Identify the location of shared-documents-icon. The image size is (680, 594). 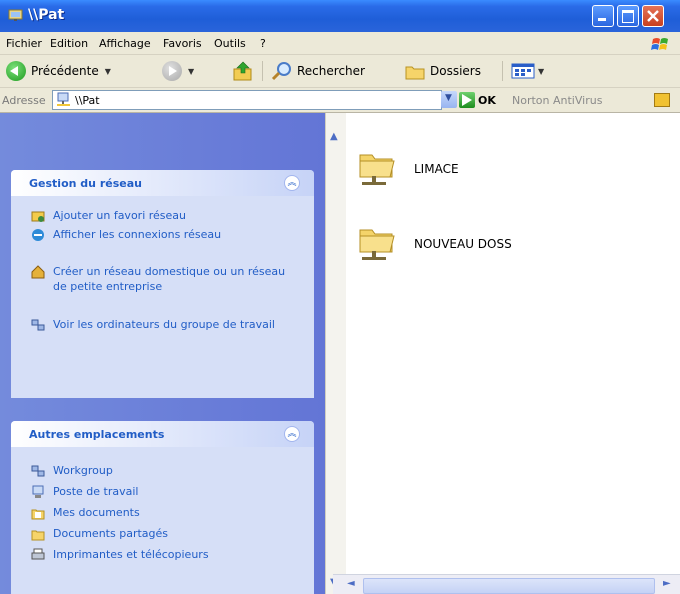
(38, 535).